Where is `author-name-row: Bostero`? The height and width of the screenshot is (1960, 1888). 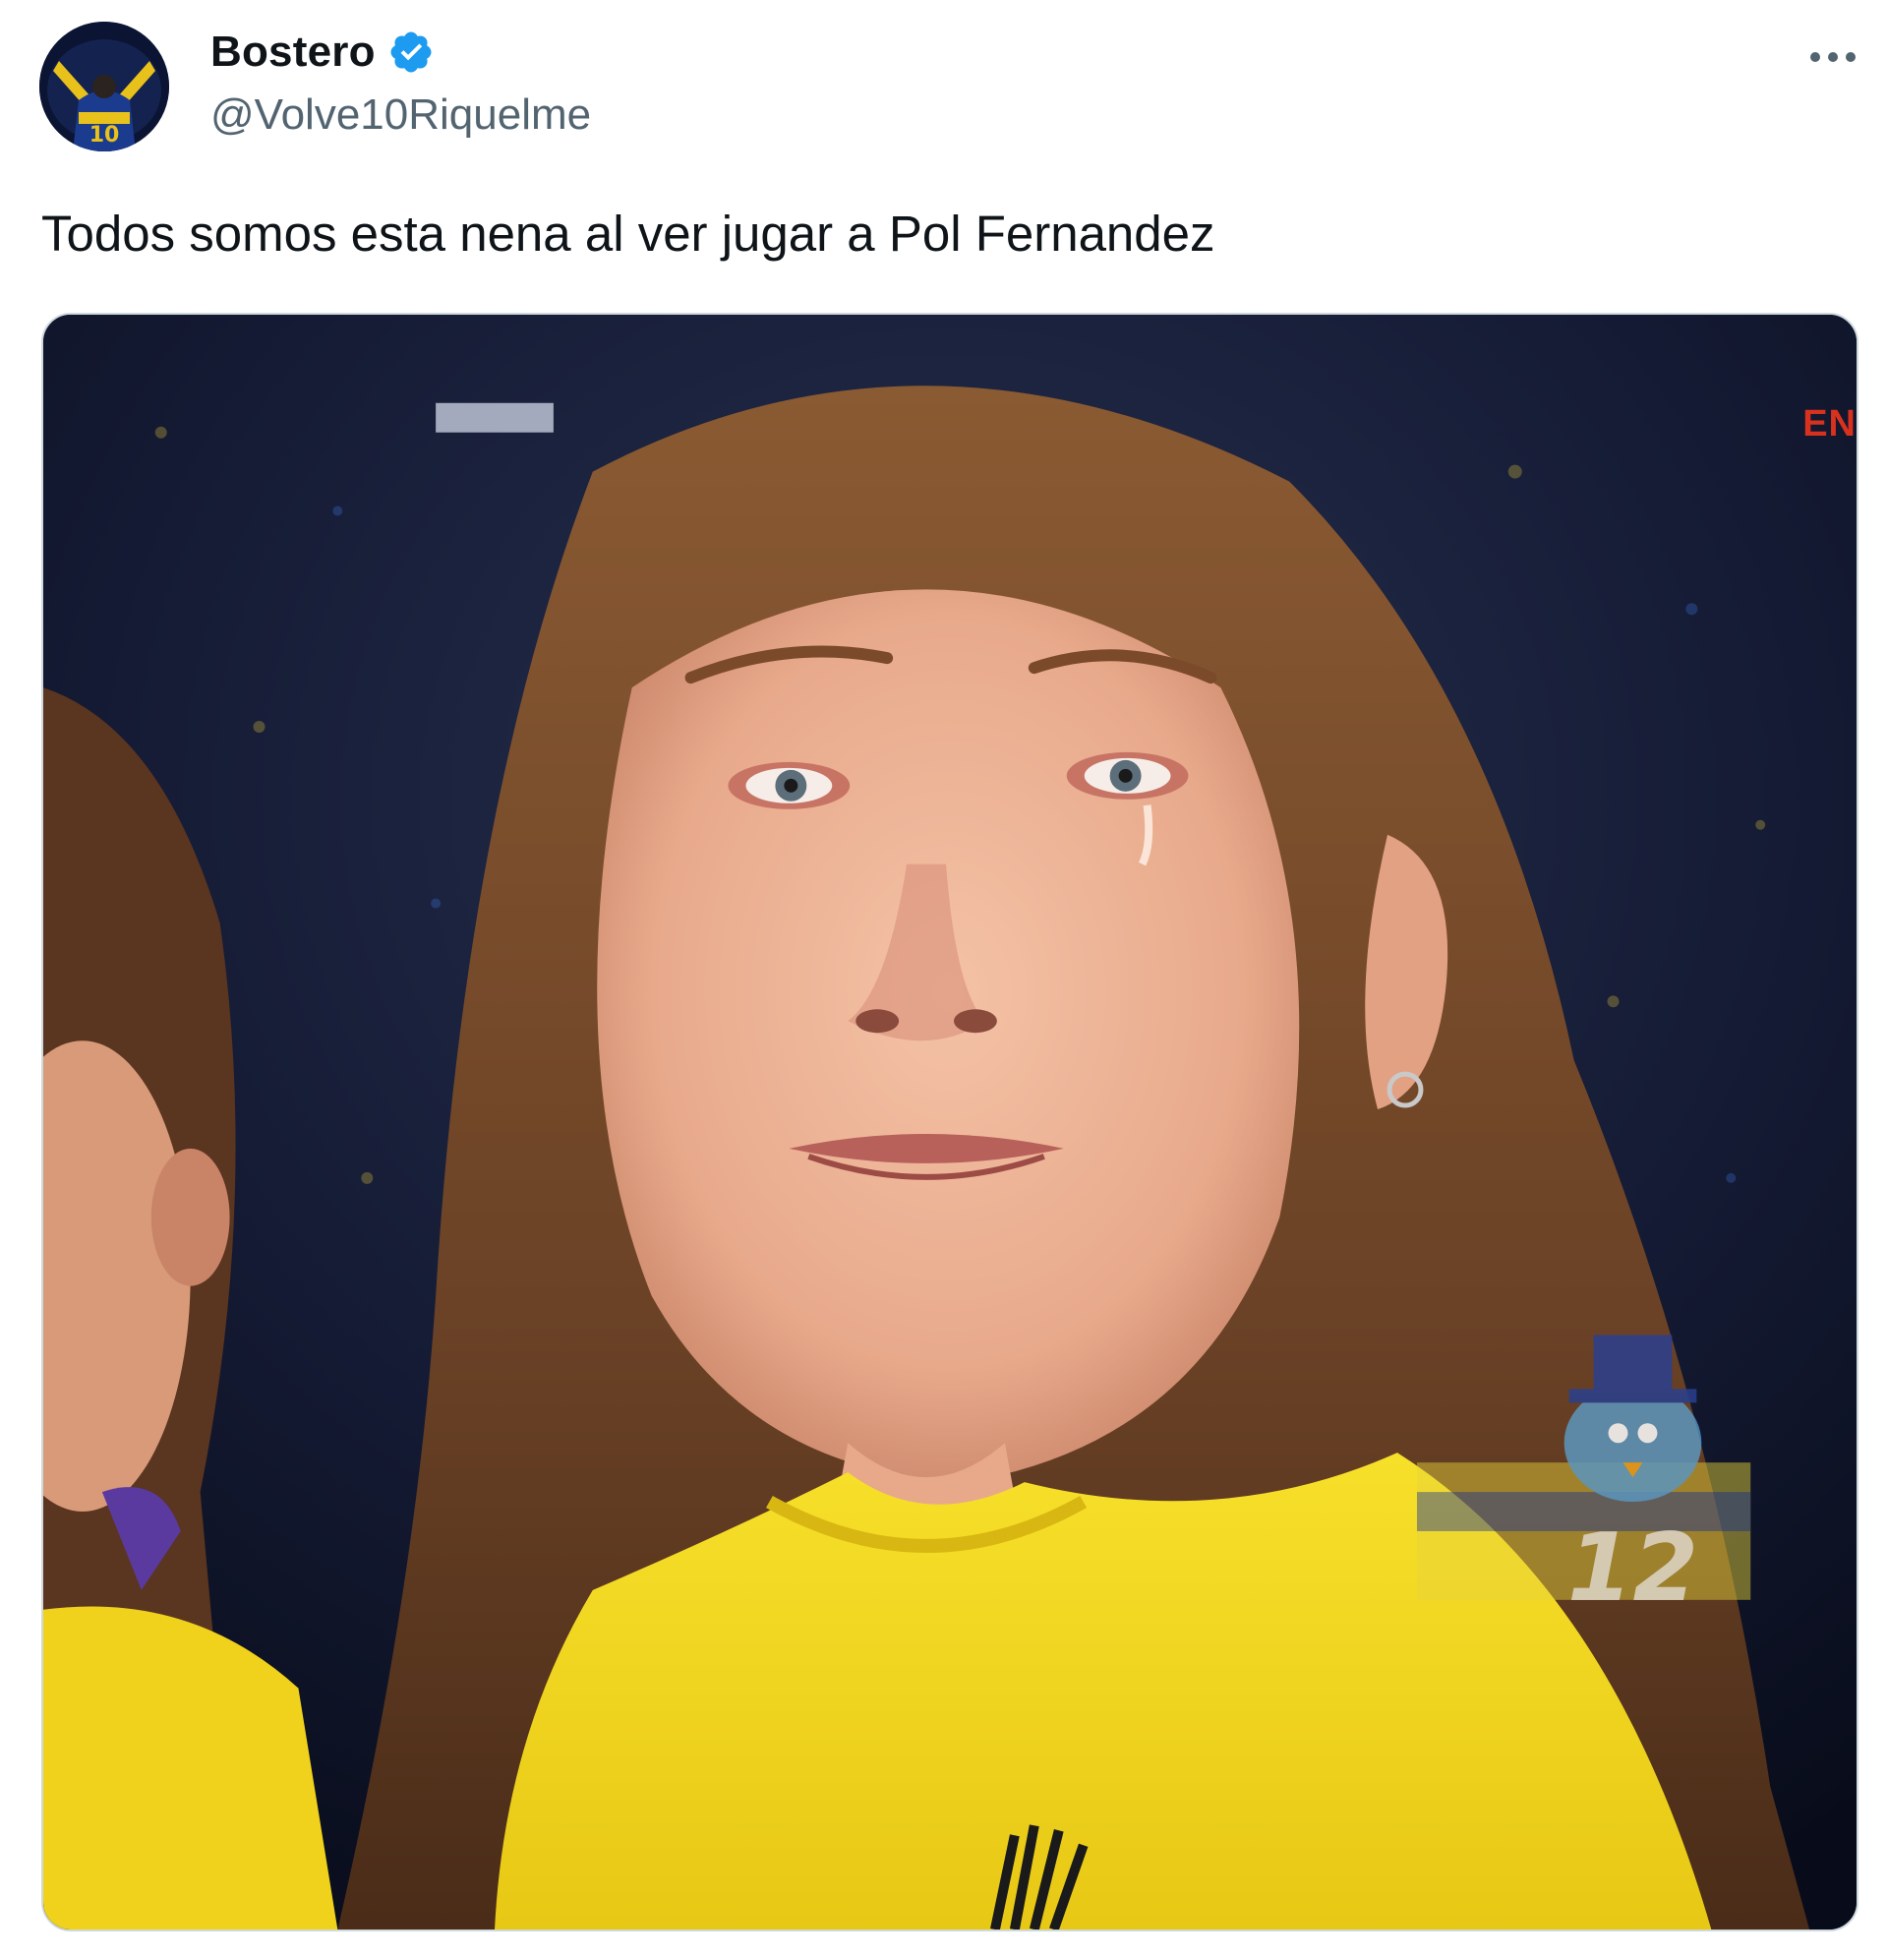 author-name-row: Bostero is located at coordinates (322, 53).